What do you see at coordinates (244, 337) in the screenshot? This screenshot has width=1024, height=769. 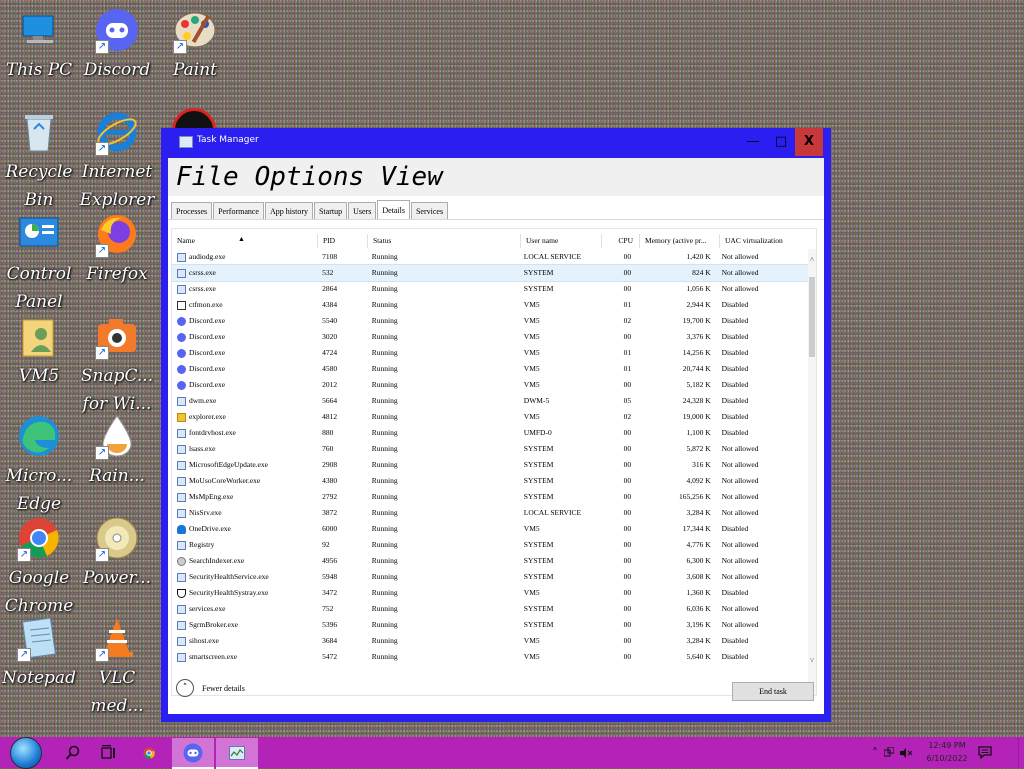 I see `cell-name: Discord.exe` at bounding box center [244, 337].